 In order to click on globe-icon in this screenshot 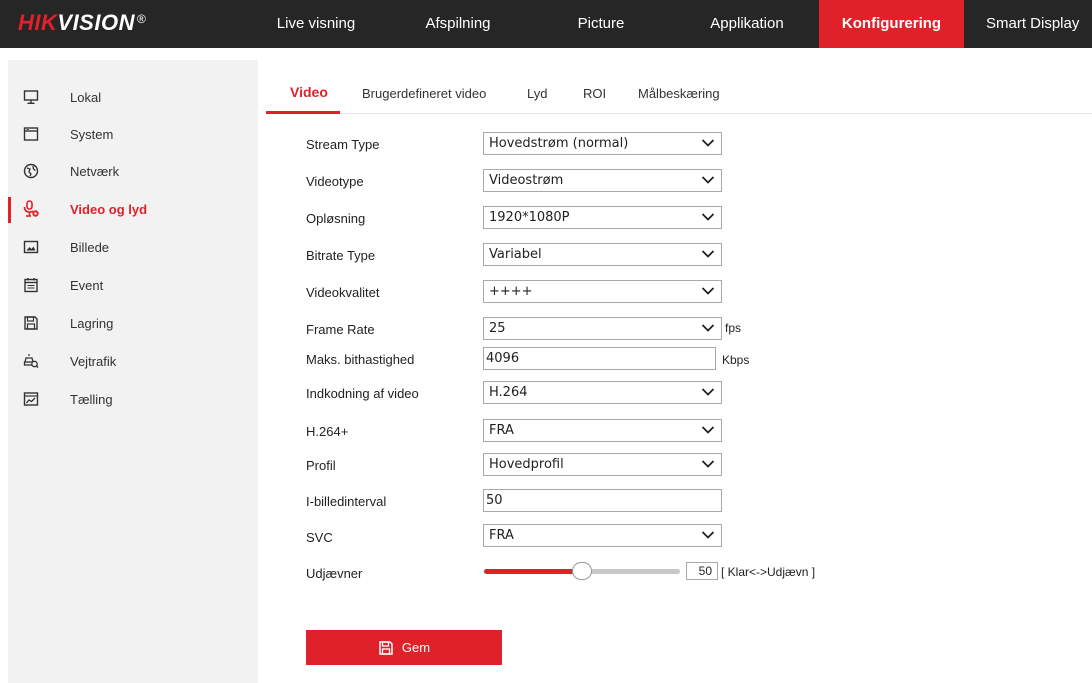, I will do `click(31, 171)`.